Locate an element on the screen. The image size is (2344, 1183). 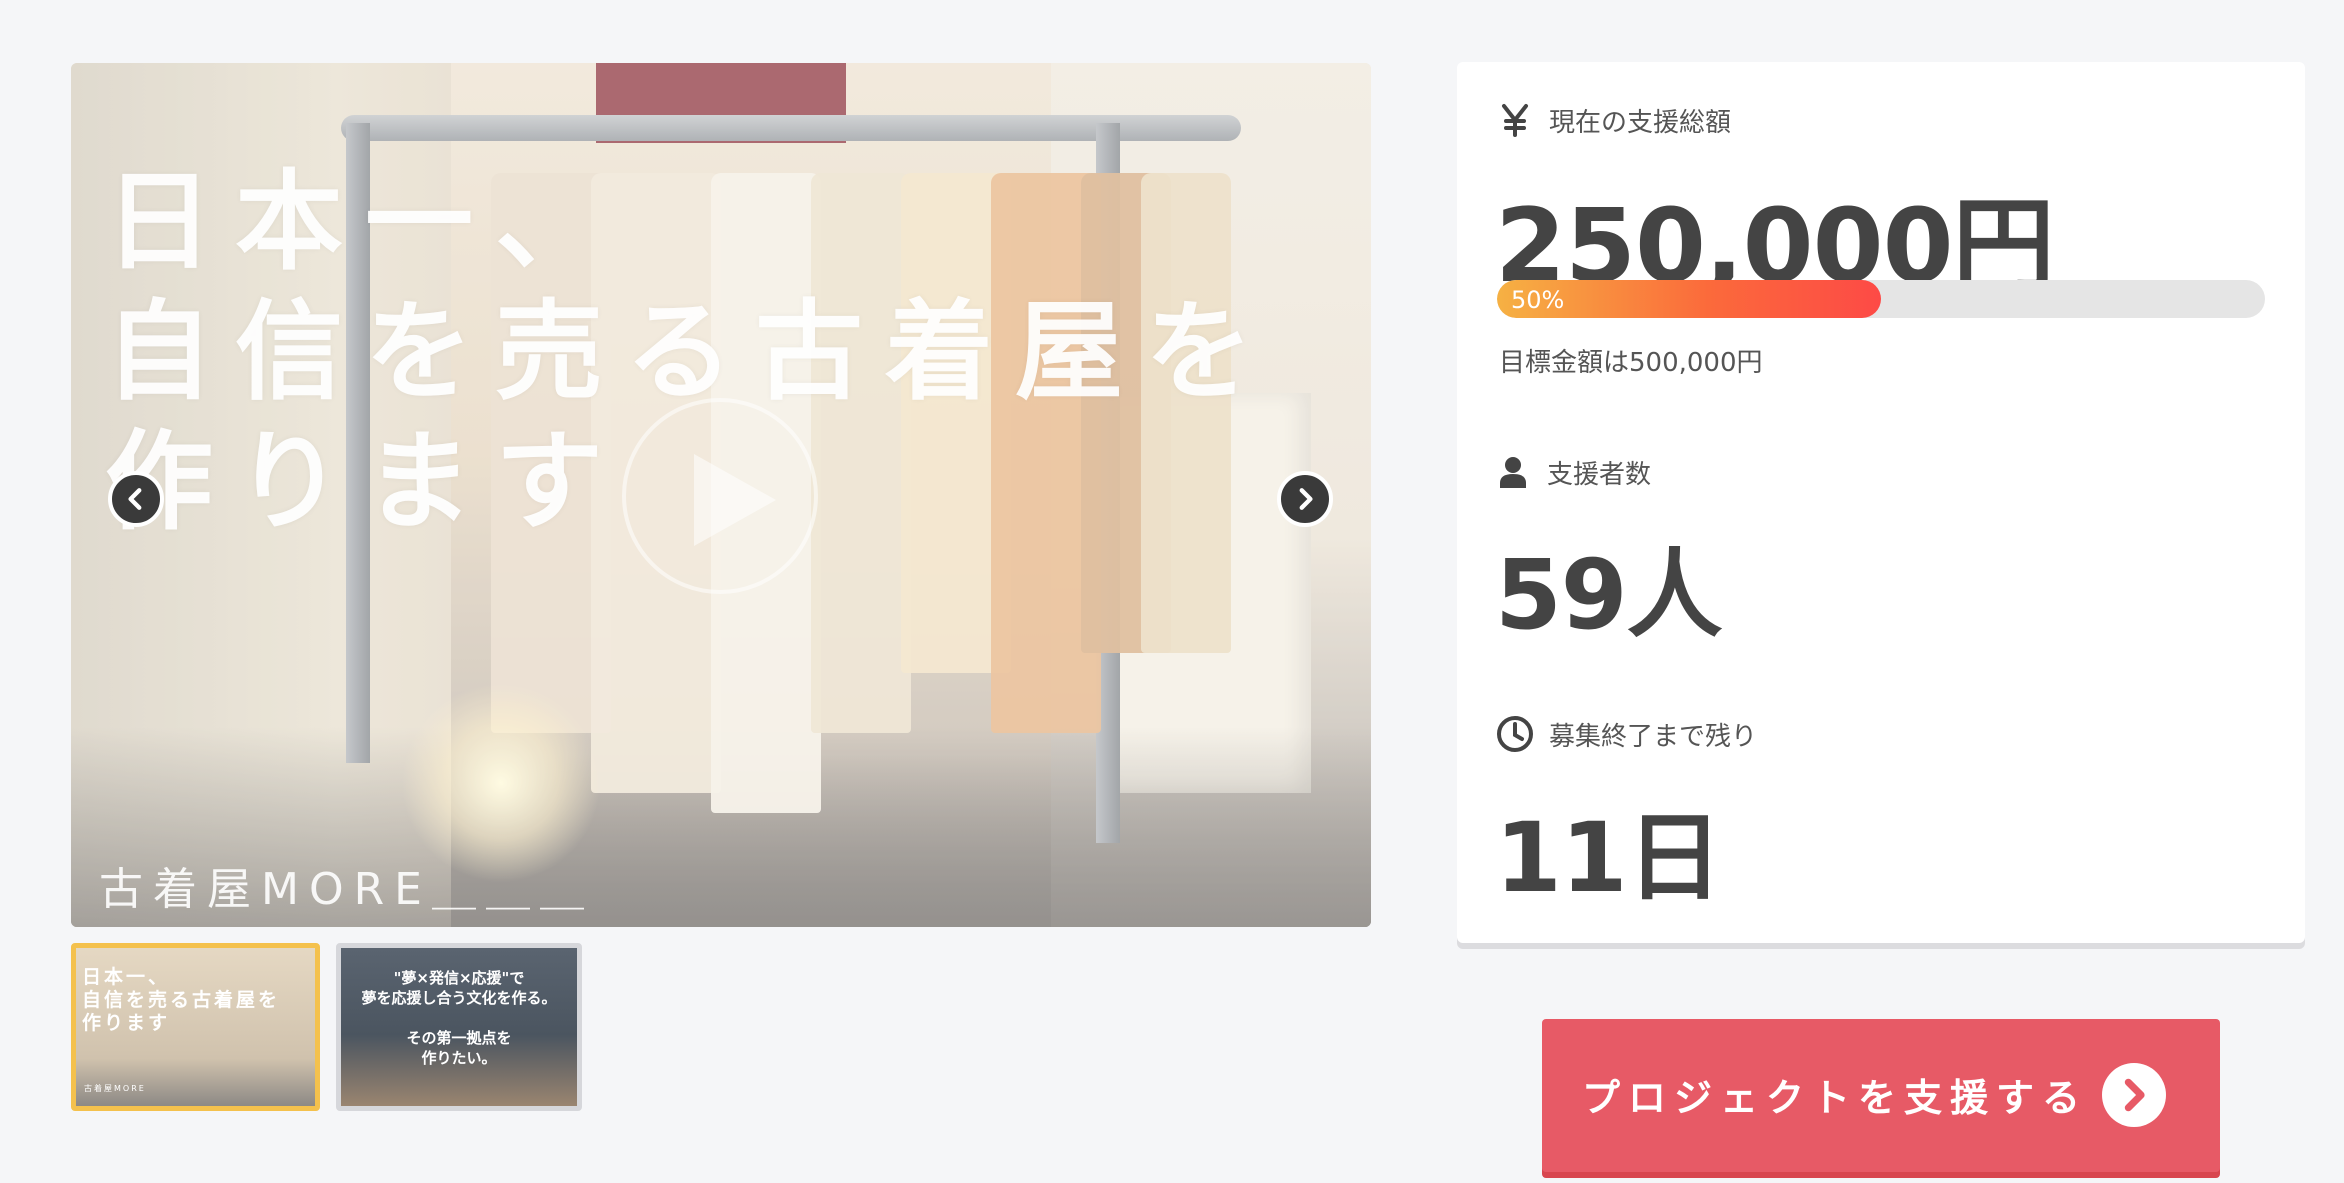
slide-brand: 古着屋MORE＿＿＿ is located at coordinates (346, 889).